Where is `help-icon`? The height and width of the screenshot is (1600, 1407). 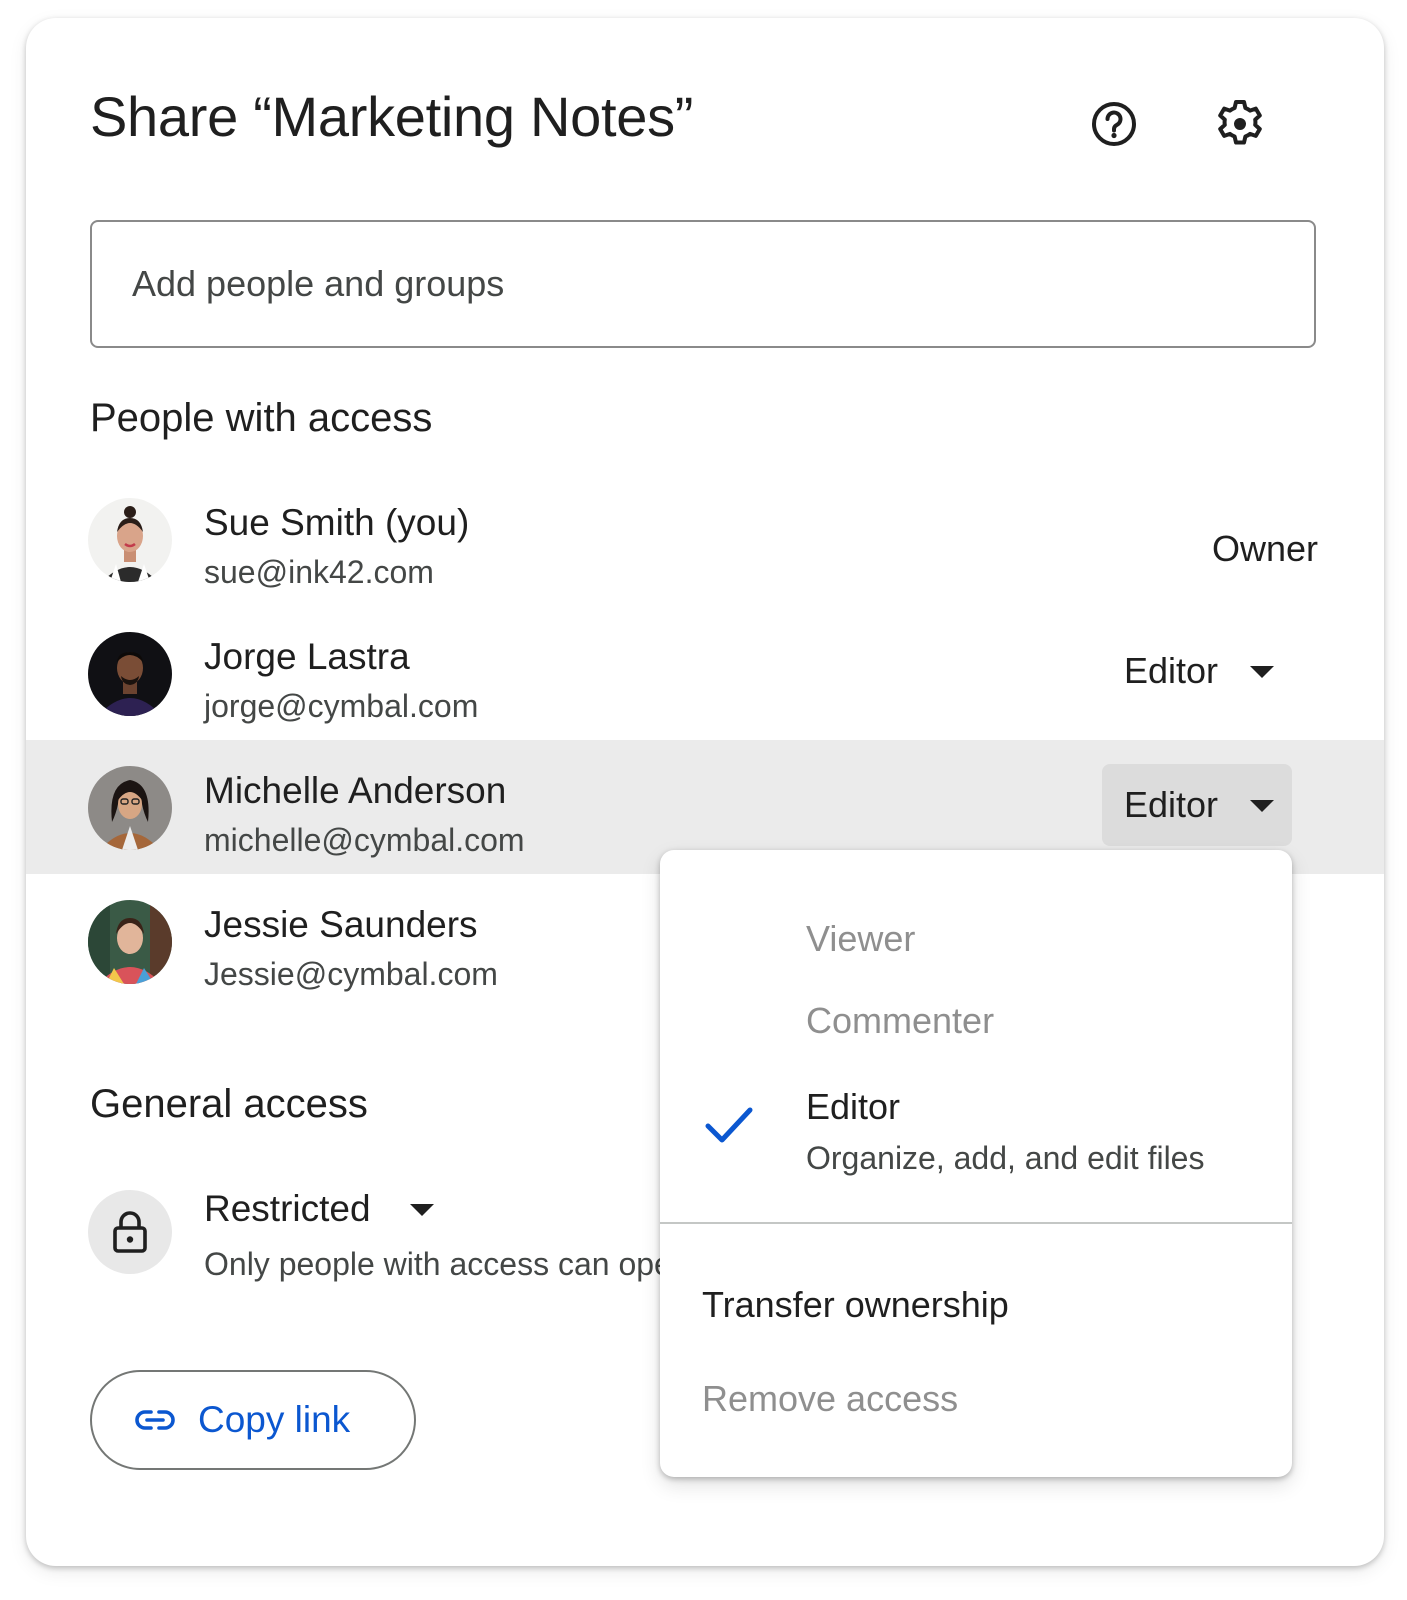
help-icon is located at coordinates (1114, 124).